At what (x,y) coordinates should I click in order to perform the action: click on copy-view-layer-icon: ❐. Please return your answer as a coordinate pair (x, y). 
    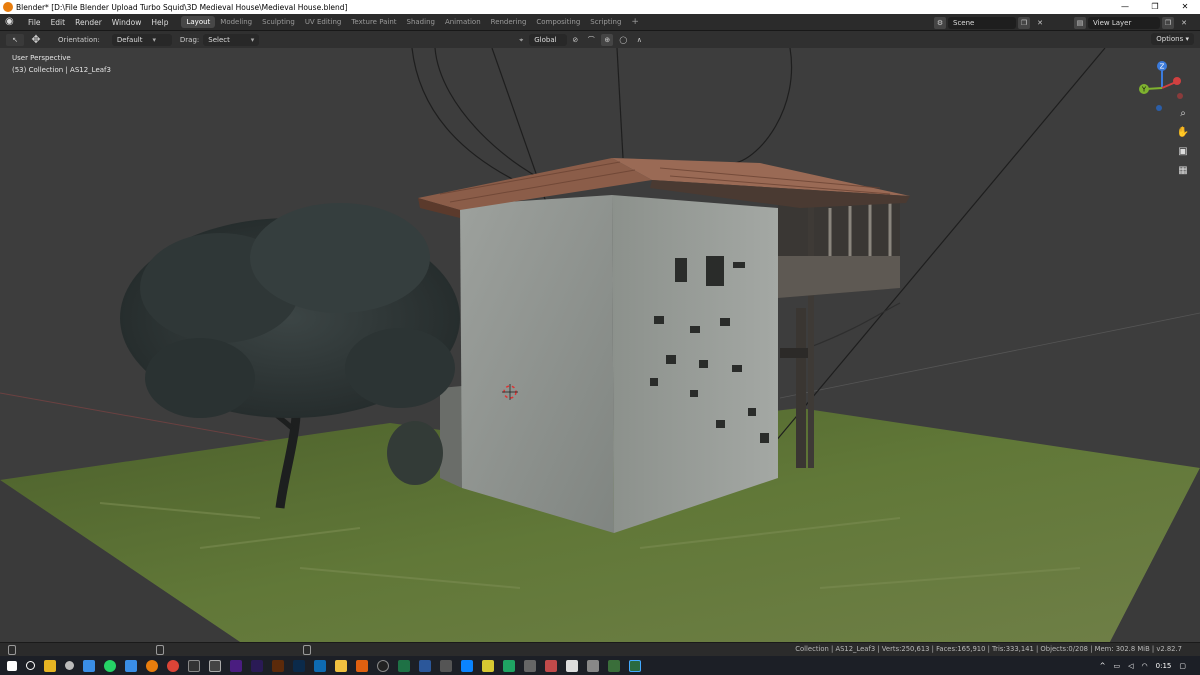
    Looking at the image, I should click on (1168, 22).